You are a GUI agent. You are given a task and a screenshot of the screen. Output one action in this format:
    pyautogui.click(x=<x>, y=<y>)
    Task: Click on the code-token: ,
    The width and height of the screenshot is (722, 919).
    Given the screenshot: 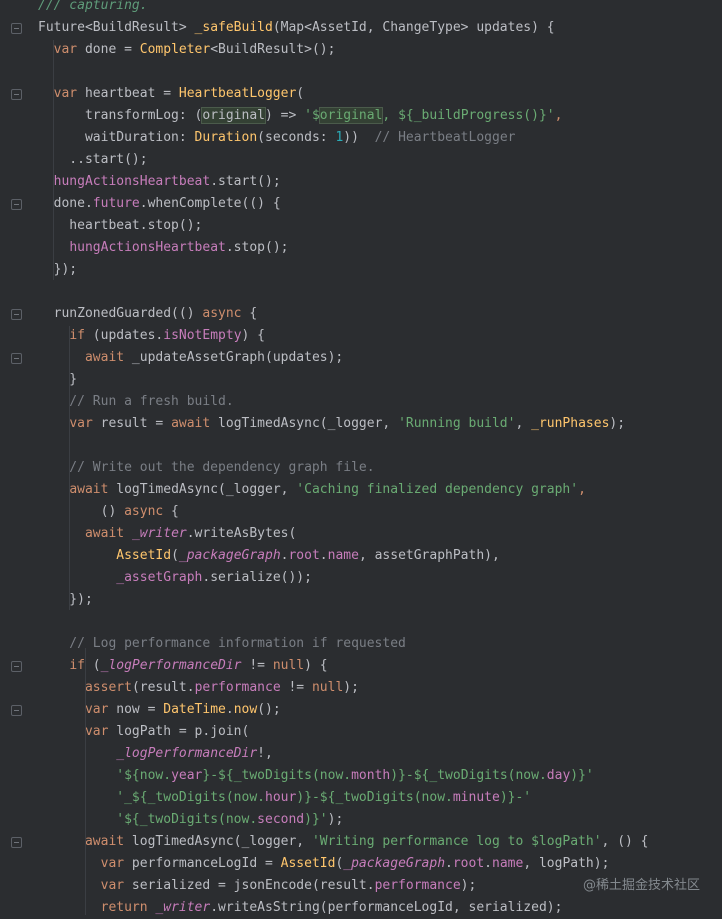 What is the action you would take?
    pyautogui.click(x=558, y=115)
    